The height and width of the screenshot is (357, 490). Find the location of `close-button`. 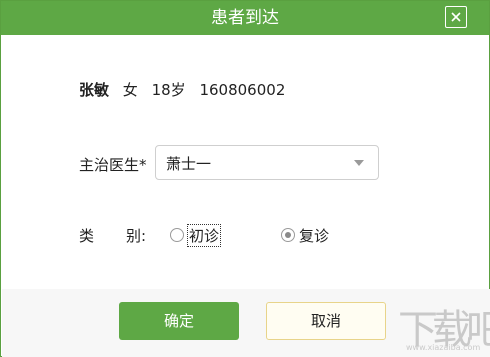

close-button is located at coordinates (456, 17).